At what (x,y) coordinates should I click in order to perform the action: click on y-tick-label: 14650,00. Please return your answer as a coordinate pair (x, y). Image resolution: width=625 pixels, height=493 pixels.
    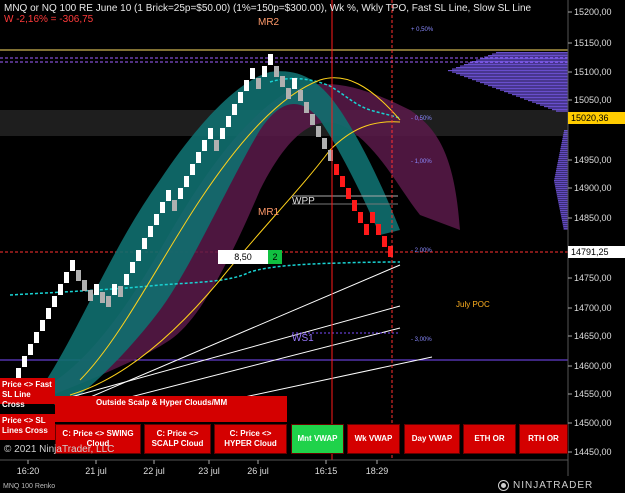
    Looking at the image, I should click on (593, 336).